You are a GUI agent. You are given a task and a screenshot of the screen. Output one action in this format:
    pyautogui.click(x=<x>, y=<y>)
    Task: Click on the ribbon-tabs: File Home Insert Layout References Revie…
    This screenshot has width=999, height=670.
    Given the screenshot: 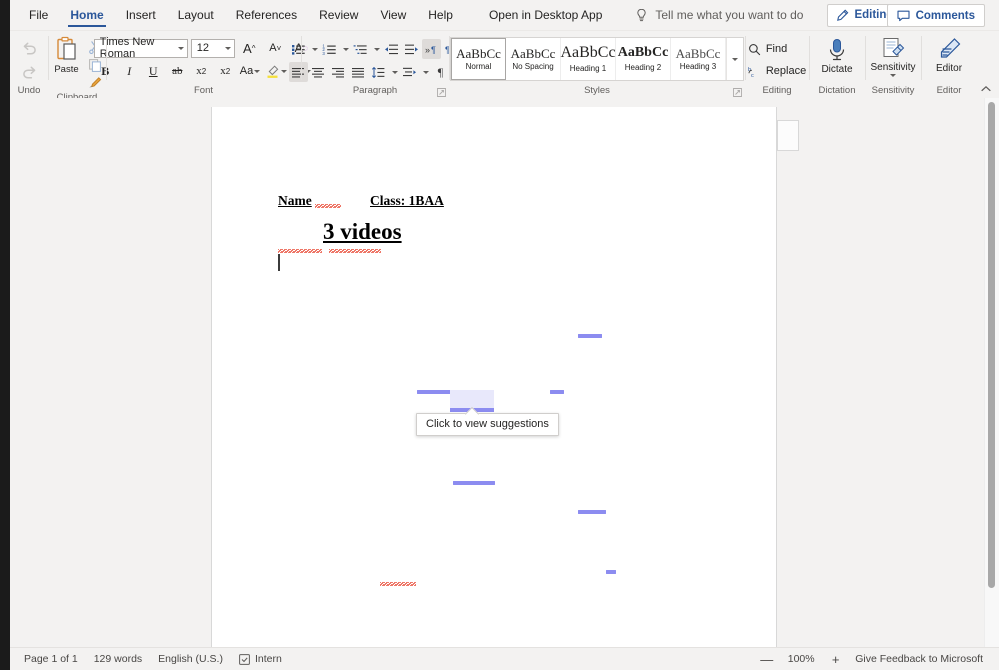 What is the action you would take?
    pyautogui.click(x=315, y=15)
    